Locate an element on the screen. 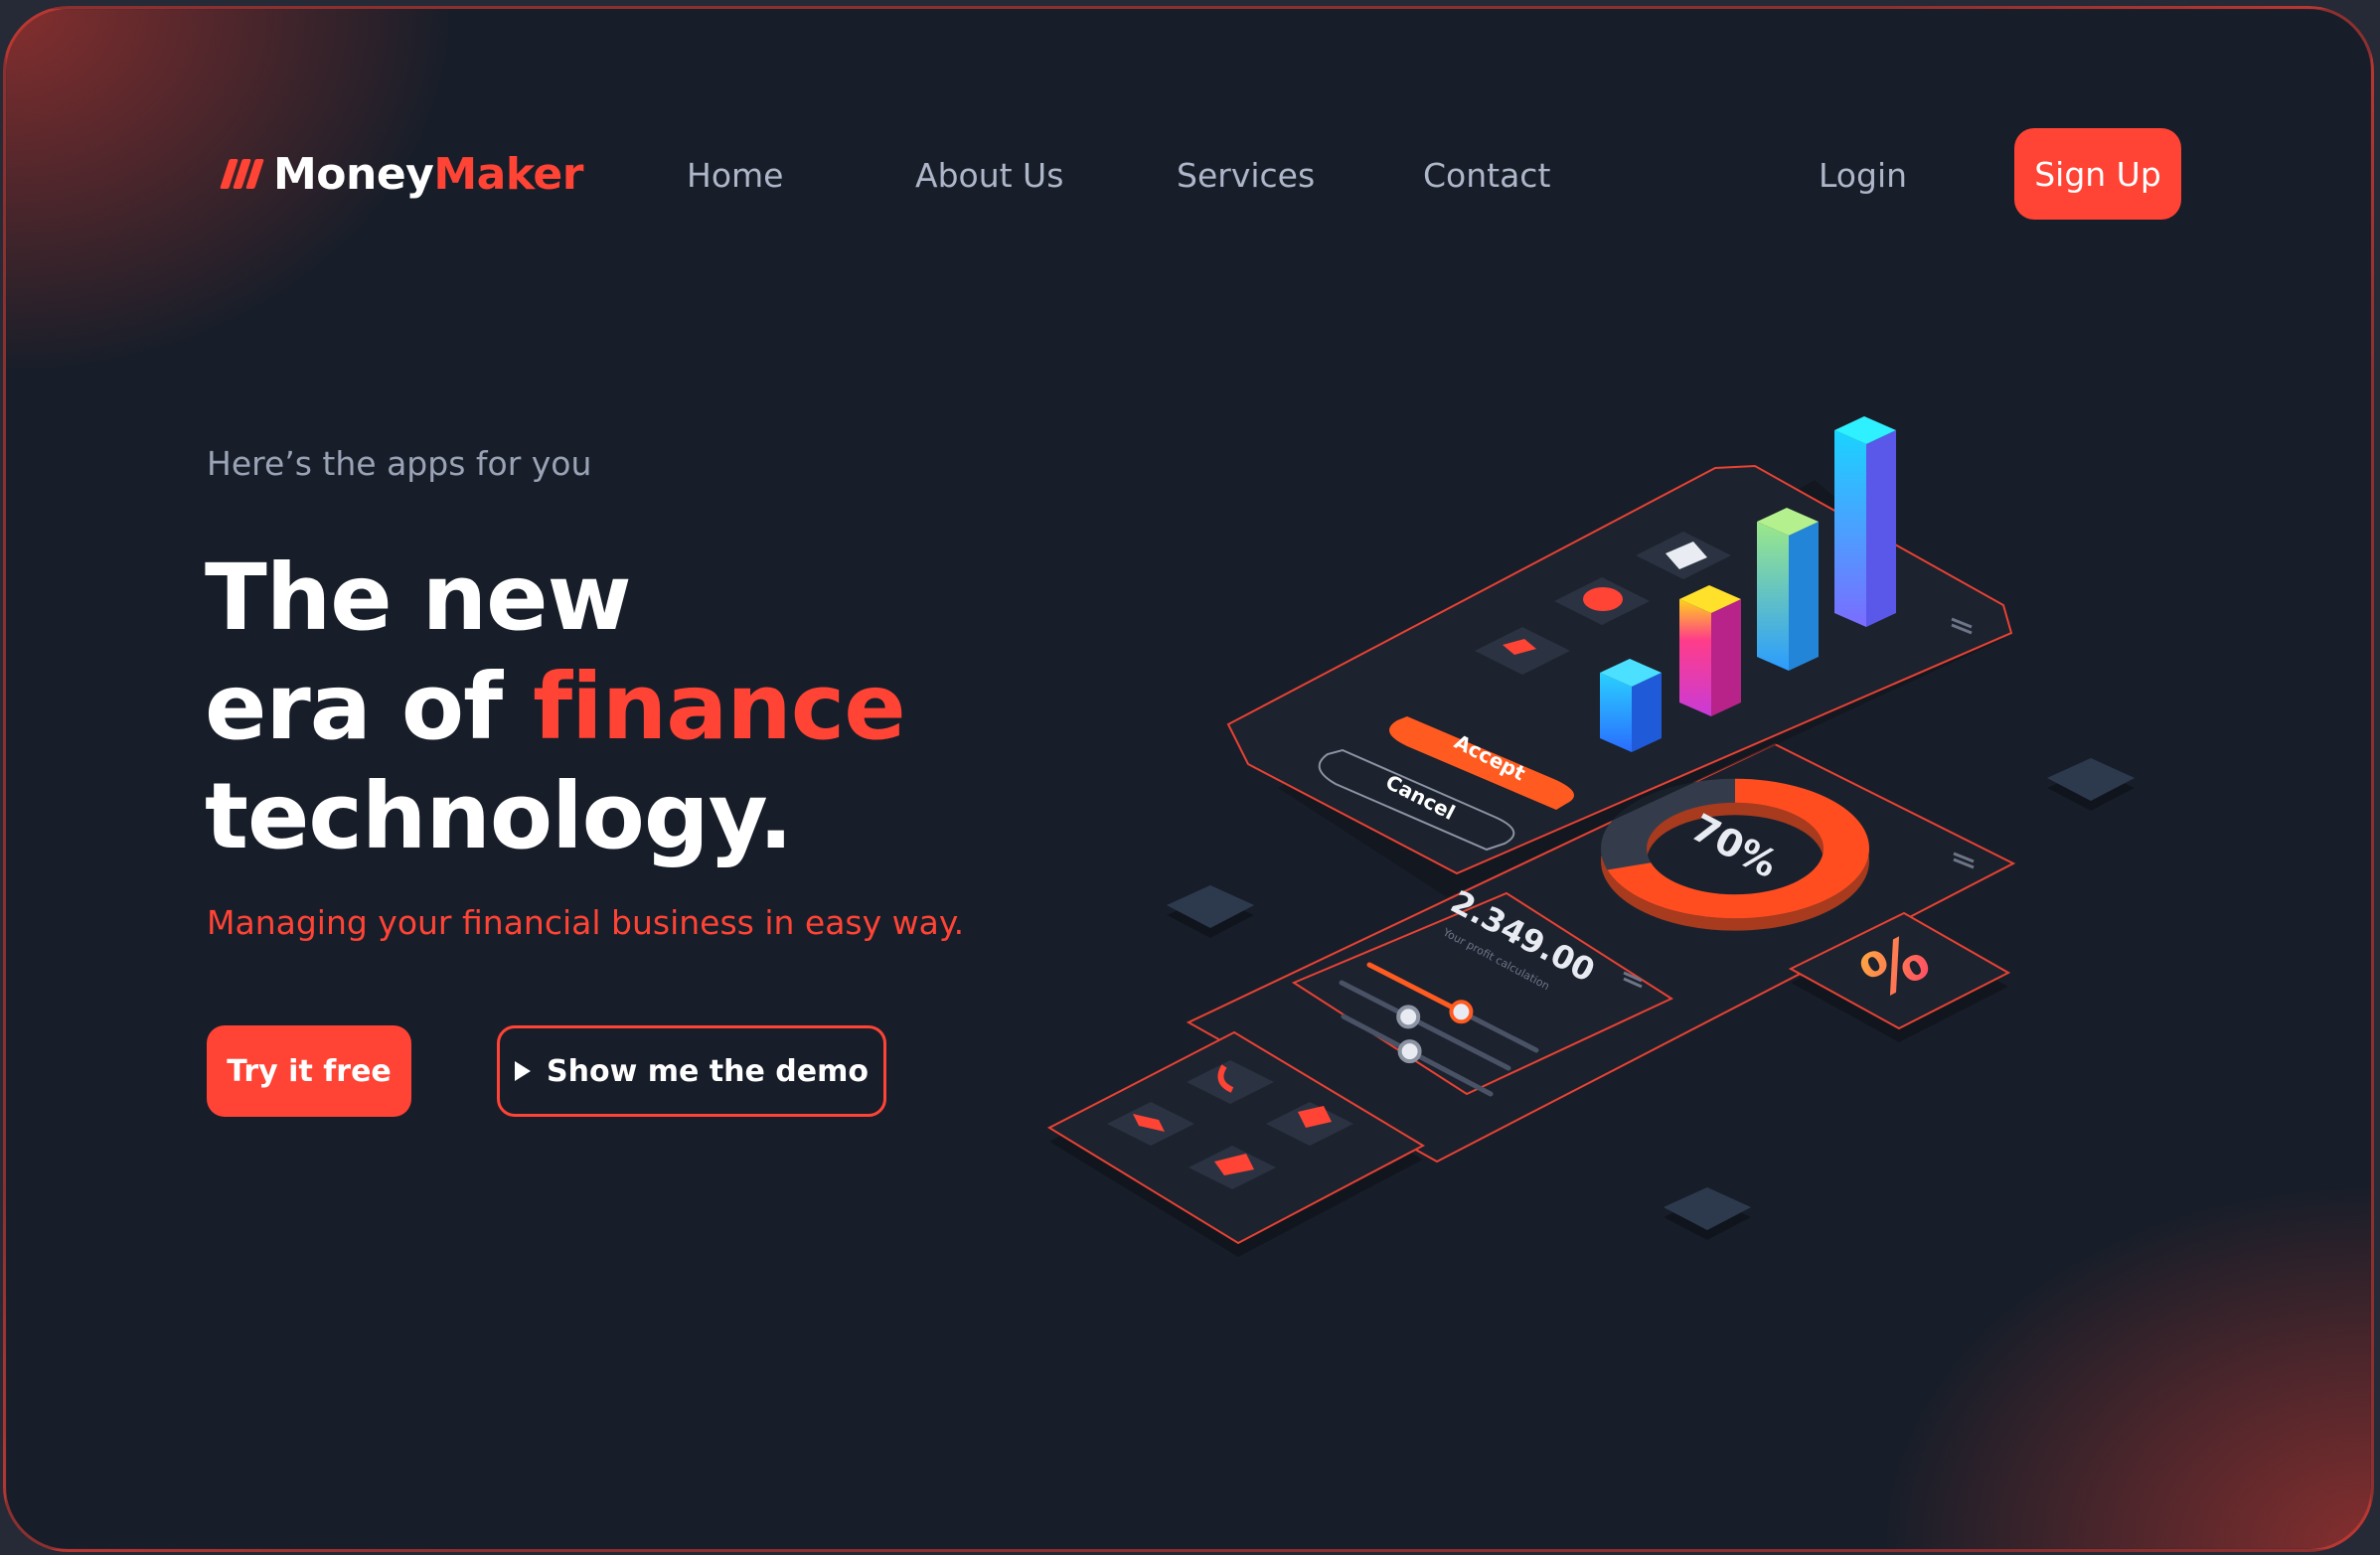 Image resolution: width=2380 pixels, height=1555 pixels. location-pin-icon is located at coordinates (1603, 599).